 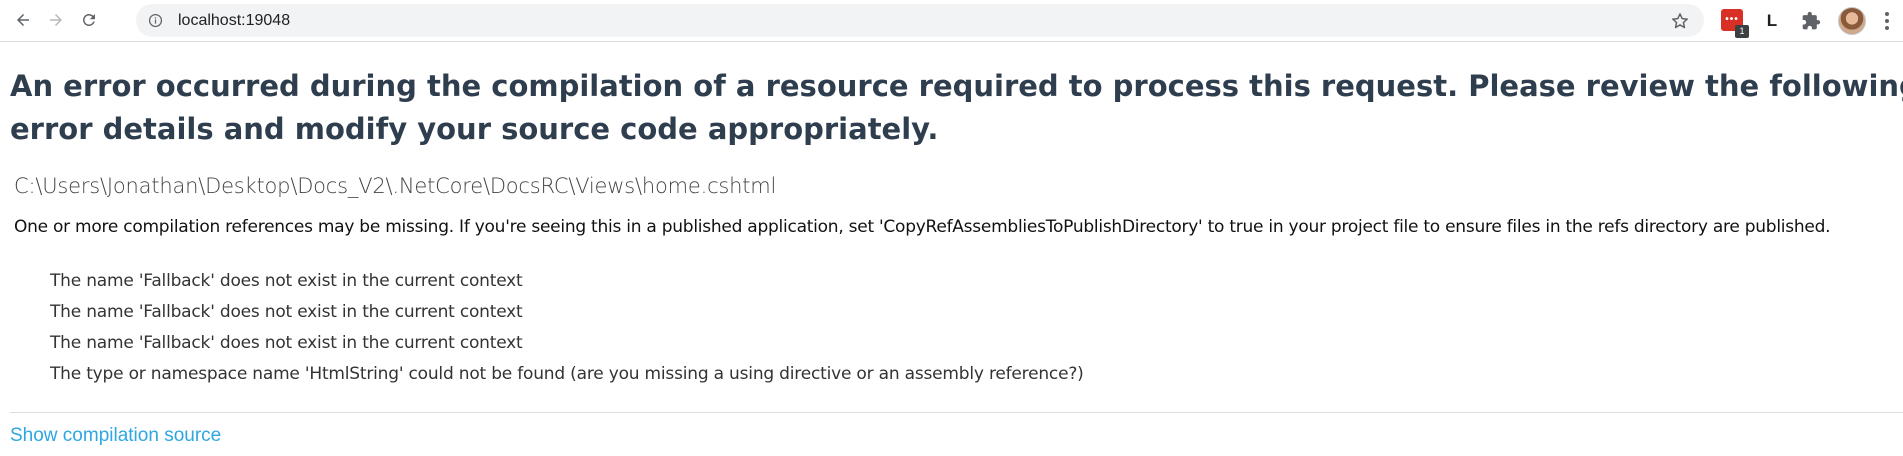 What do you see at coordinates (920, 20) in the screenshot?
I see `address-bar: localhost:19048` at bounding box center [920, 20].